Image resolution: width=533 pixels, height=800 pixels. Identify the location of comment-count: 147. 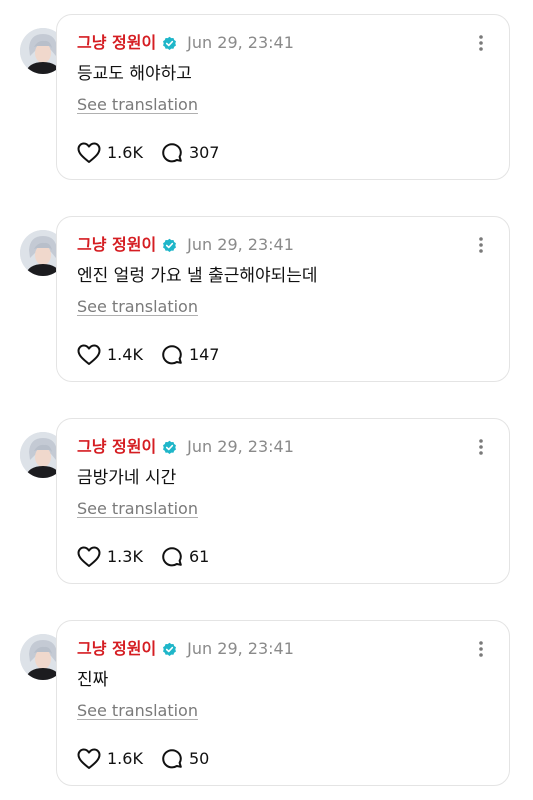
(204, 354).